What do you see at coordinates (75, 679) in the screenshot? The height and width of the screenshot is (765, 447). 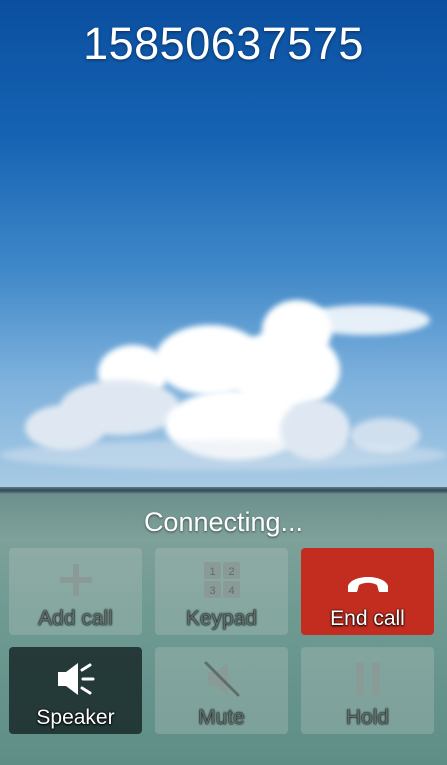 I see `speaker-icon` at bounding box center [75, 679].